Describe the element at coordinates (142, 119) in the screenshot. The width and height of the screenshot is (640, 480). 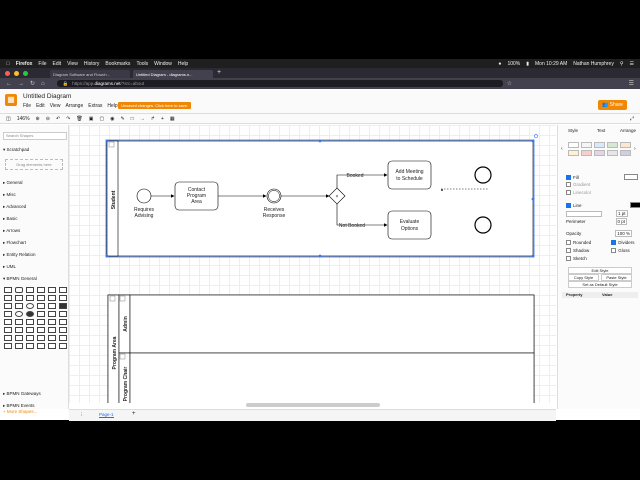
I see `connection-icon: →` at that location.